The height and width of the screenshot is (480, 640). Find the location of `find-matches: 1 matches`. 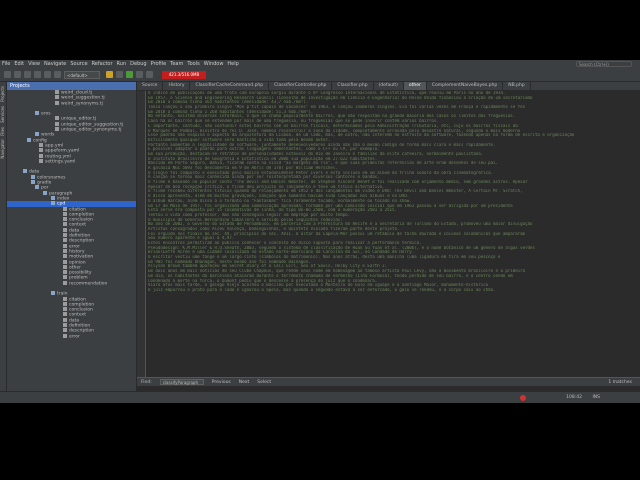

find-matches: 1 matches is located at coordinates (620, 382).